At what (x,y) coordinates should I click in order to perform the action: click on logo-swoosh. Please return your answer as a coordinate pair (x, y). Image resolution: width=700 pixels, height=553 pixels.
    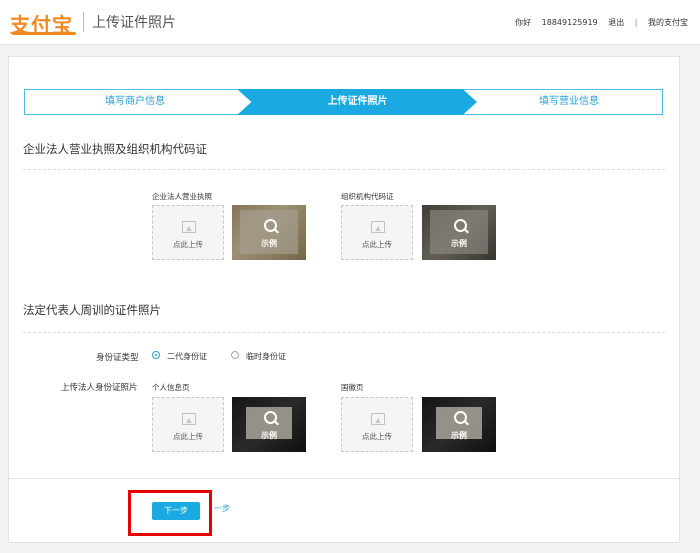
    Looking at the image, I should click on (44, 33).